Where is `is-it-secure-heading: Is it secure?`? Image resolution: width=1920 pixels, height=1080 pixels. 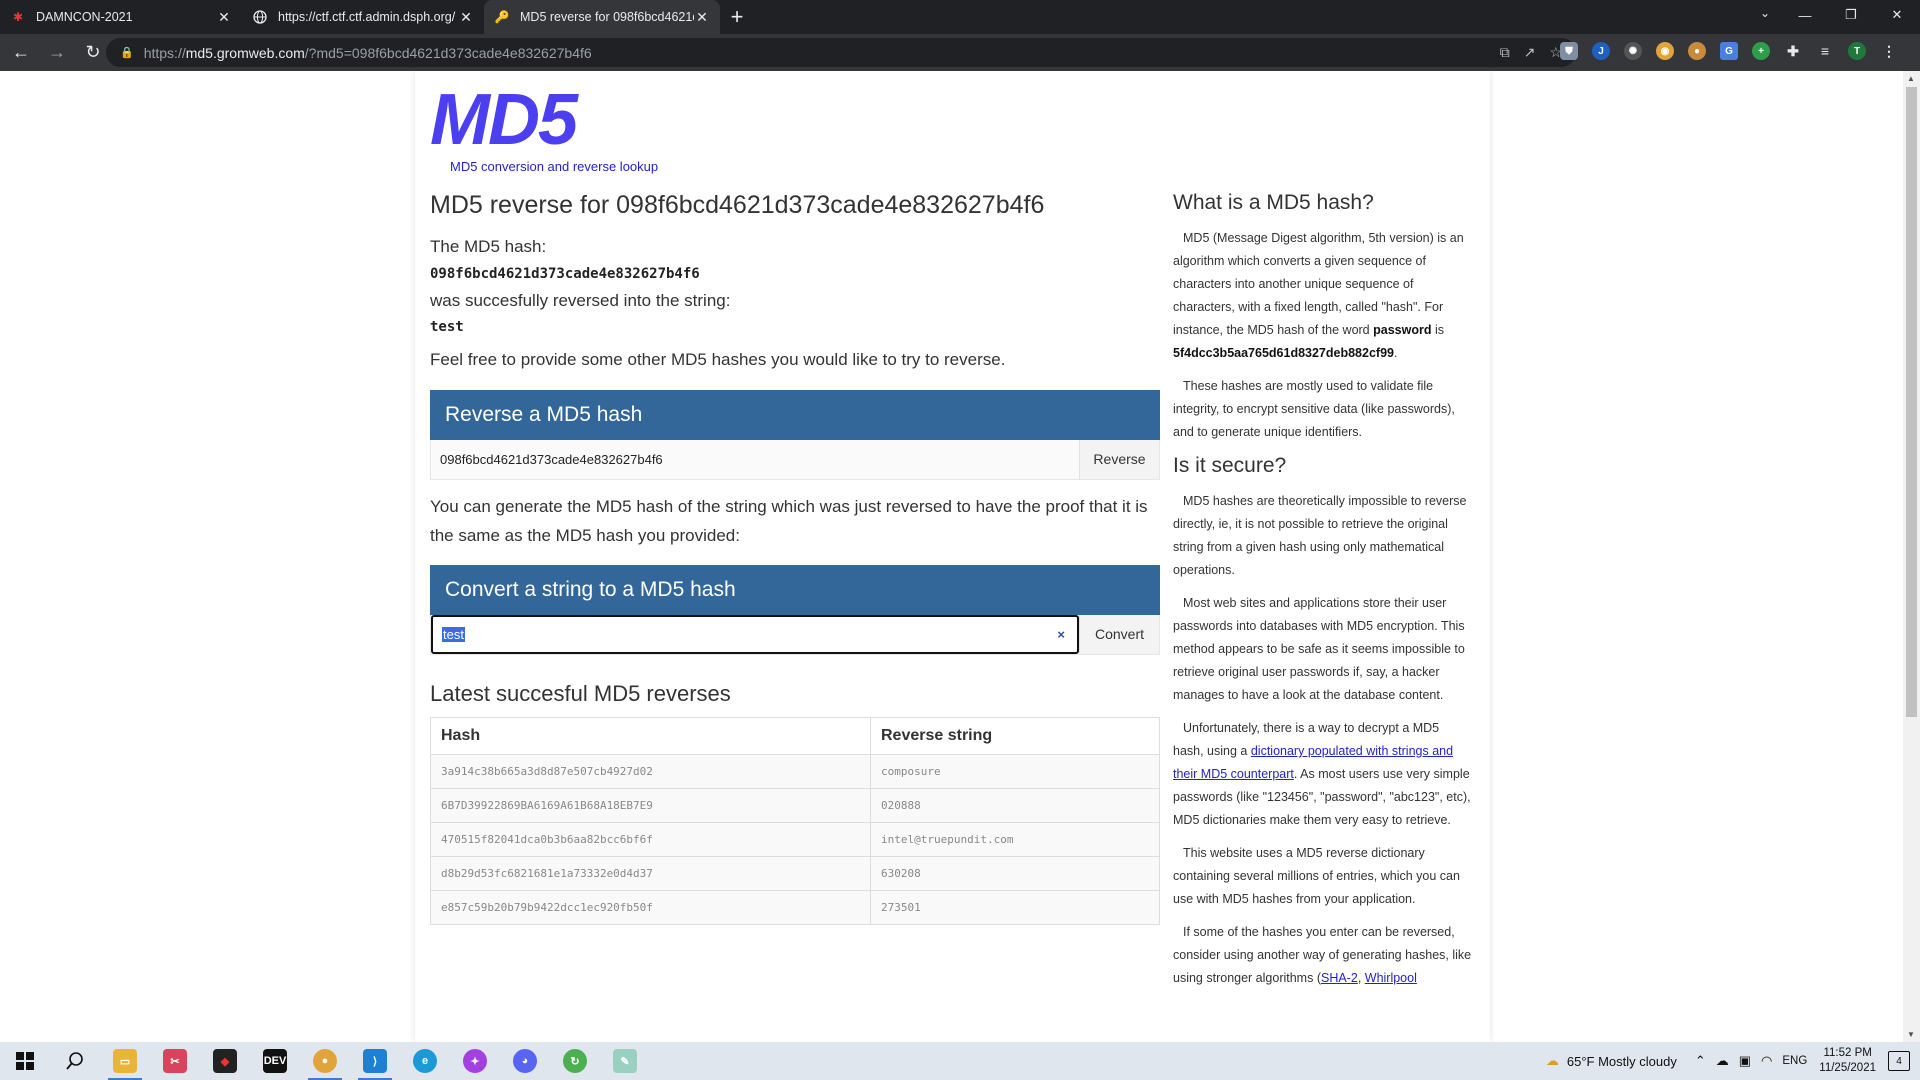 is-it-secure-heading: Is it secure? is located at coordinates (1230, 465).